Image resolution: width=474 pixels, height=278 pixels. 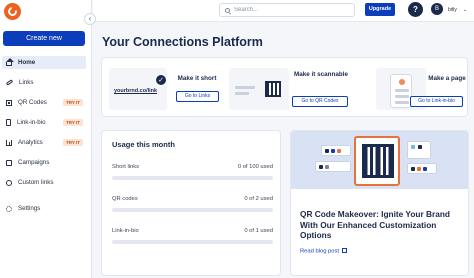 I want to click on top-bar: Upgrade ? B bitly ⌄, so click(x=283, y=11).